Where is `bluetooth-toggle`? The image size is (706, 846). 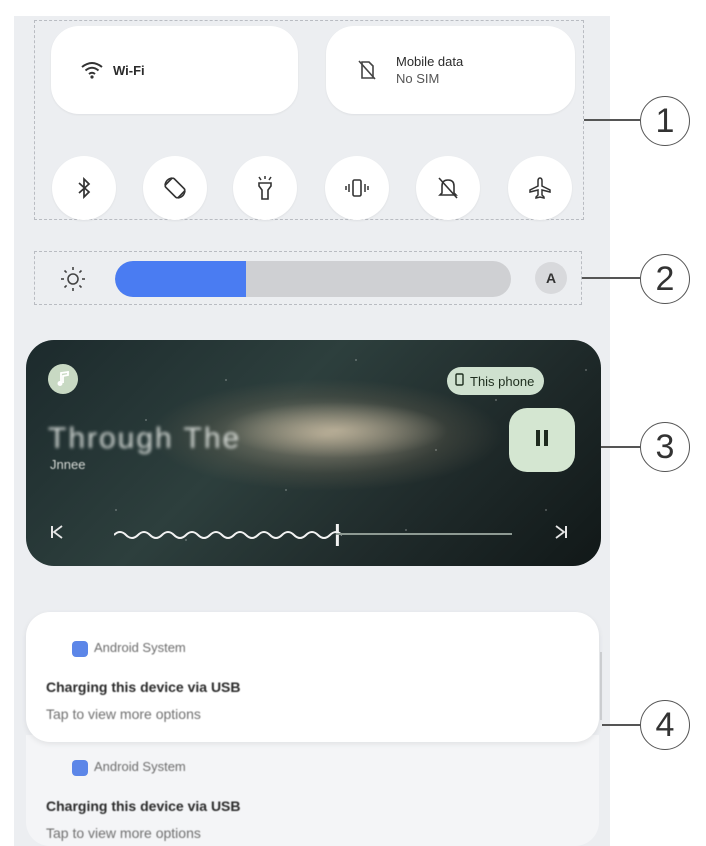 bluetooth-toggle is located at coordinates (84, 188).